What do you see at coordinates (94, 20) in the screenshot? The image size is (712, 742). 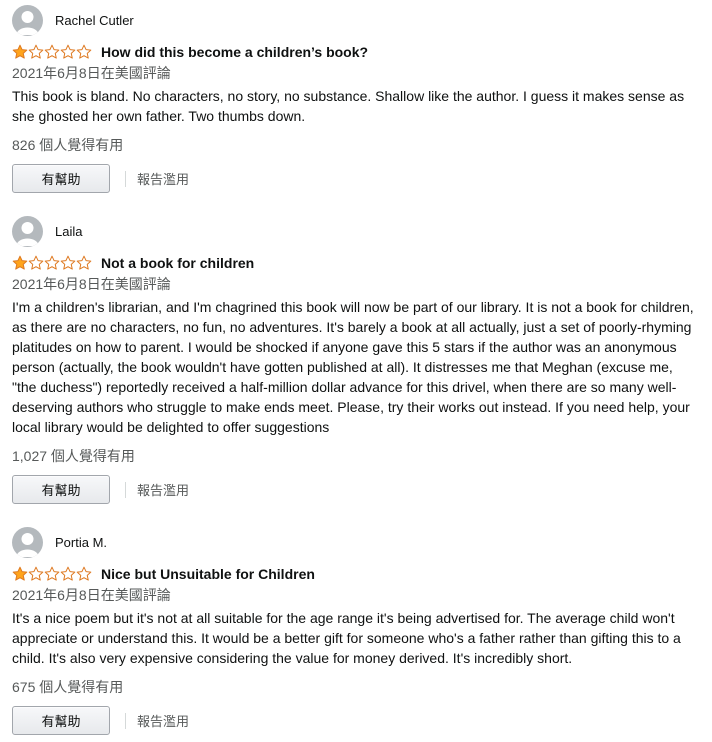 I see `reviewer-name: Rachel Cutler` at bounding box center [94, 20].